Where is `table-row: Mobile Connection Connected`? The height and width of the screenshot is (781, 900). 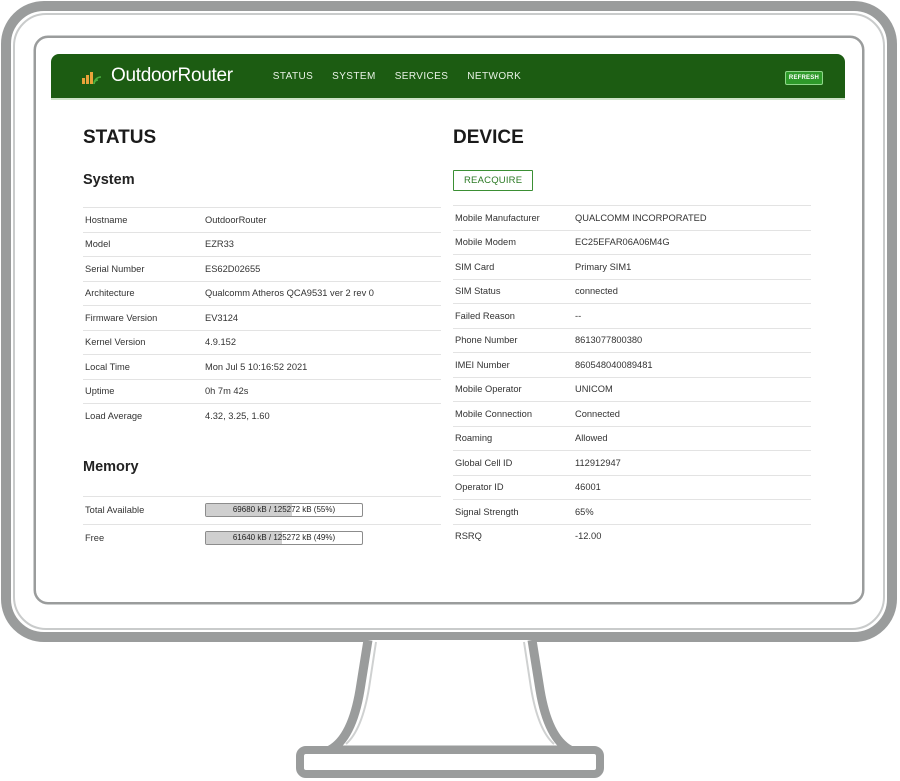
table-row: Mobile Connection Connected is located at coordinates (632, 413).